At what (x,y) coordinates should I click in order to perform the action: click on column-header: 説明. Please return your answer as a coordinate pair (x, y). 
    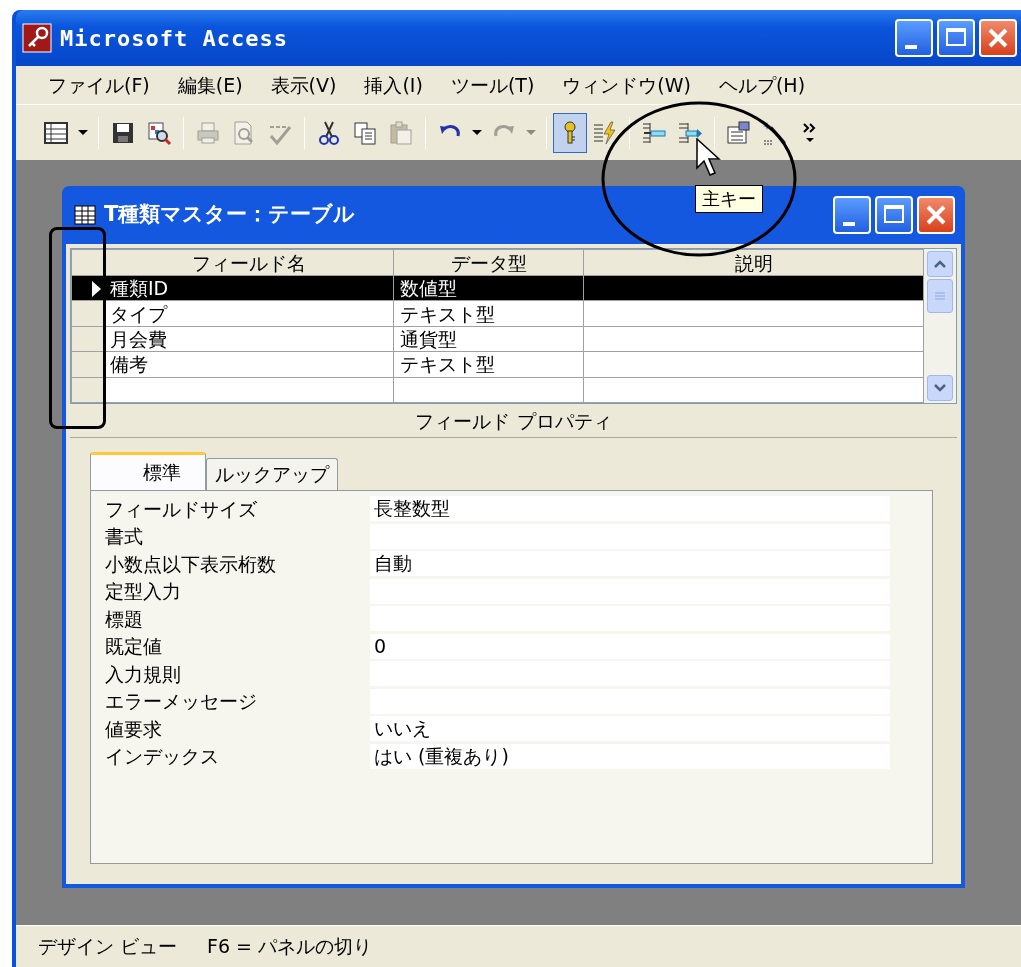
    Looking at the image, I should click on (753, 262).